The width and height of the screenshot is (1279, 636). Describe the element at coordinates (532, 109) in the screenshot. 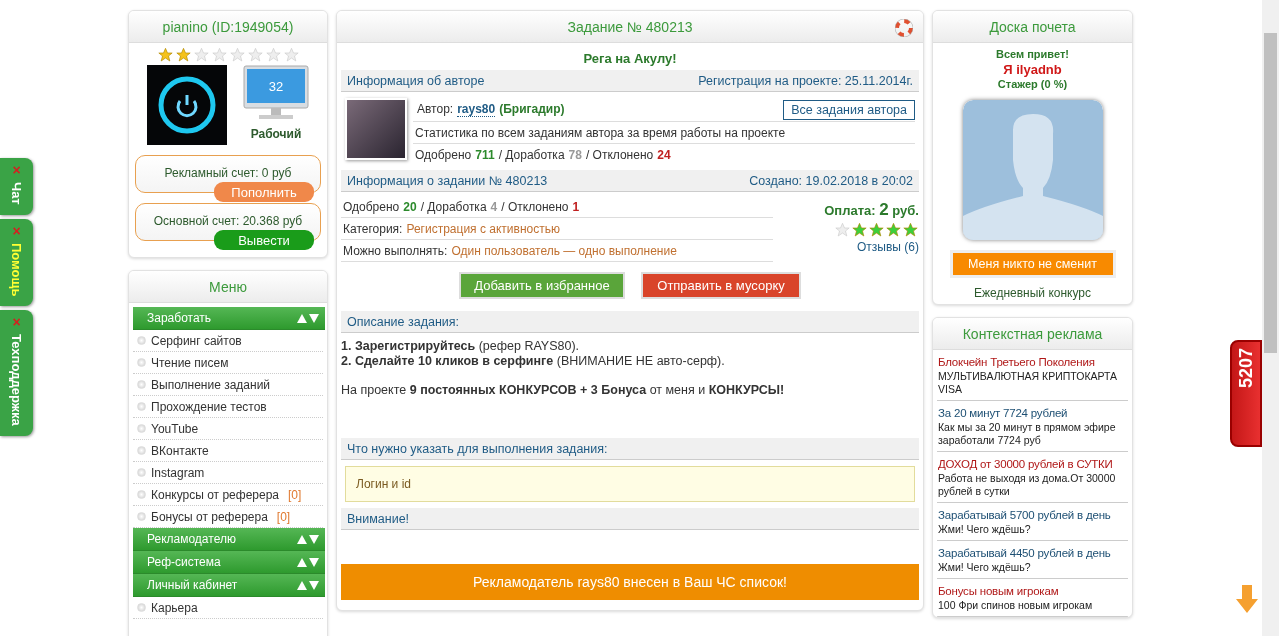

I see `author-rank: (Бригадир)` at that location.